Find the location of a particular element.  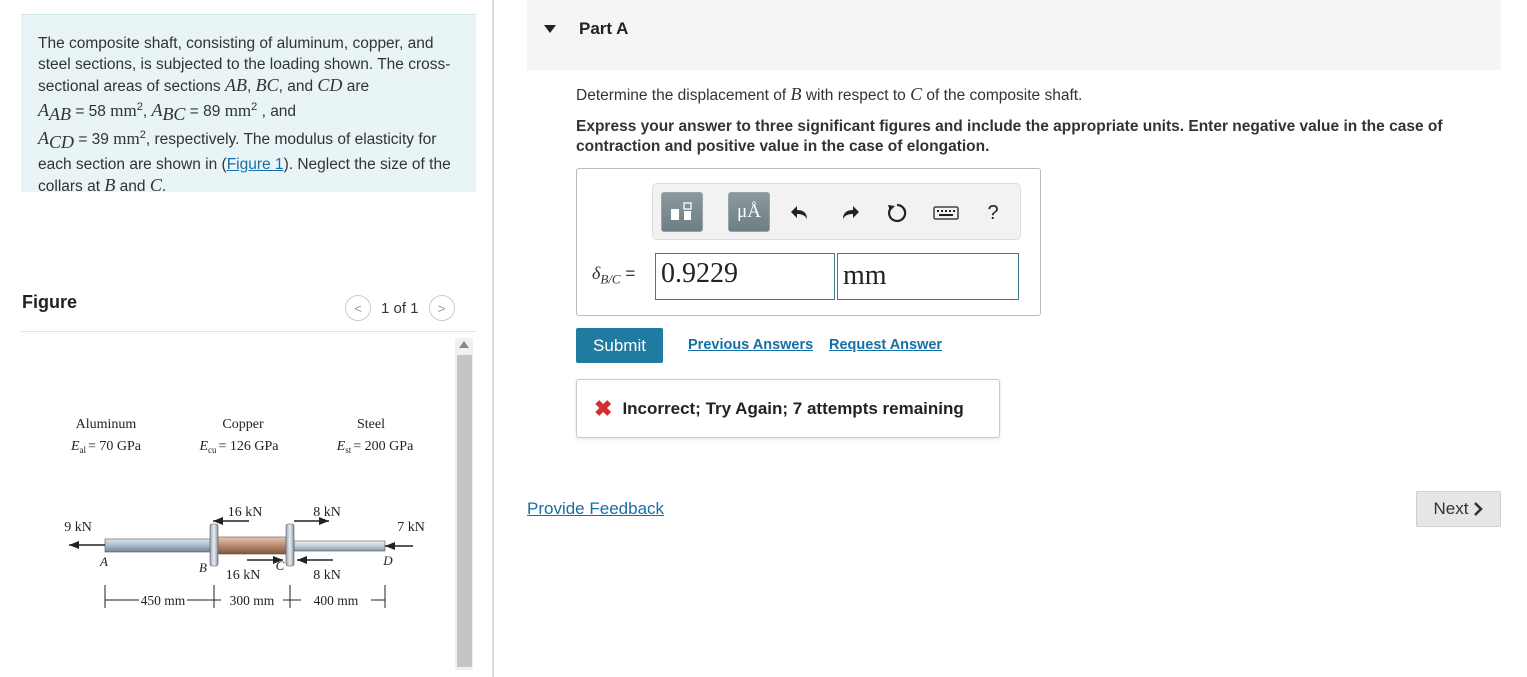

help-button: ? is located at coordinates (993, 213).